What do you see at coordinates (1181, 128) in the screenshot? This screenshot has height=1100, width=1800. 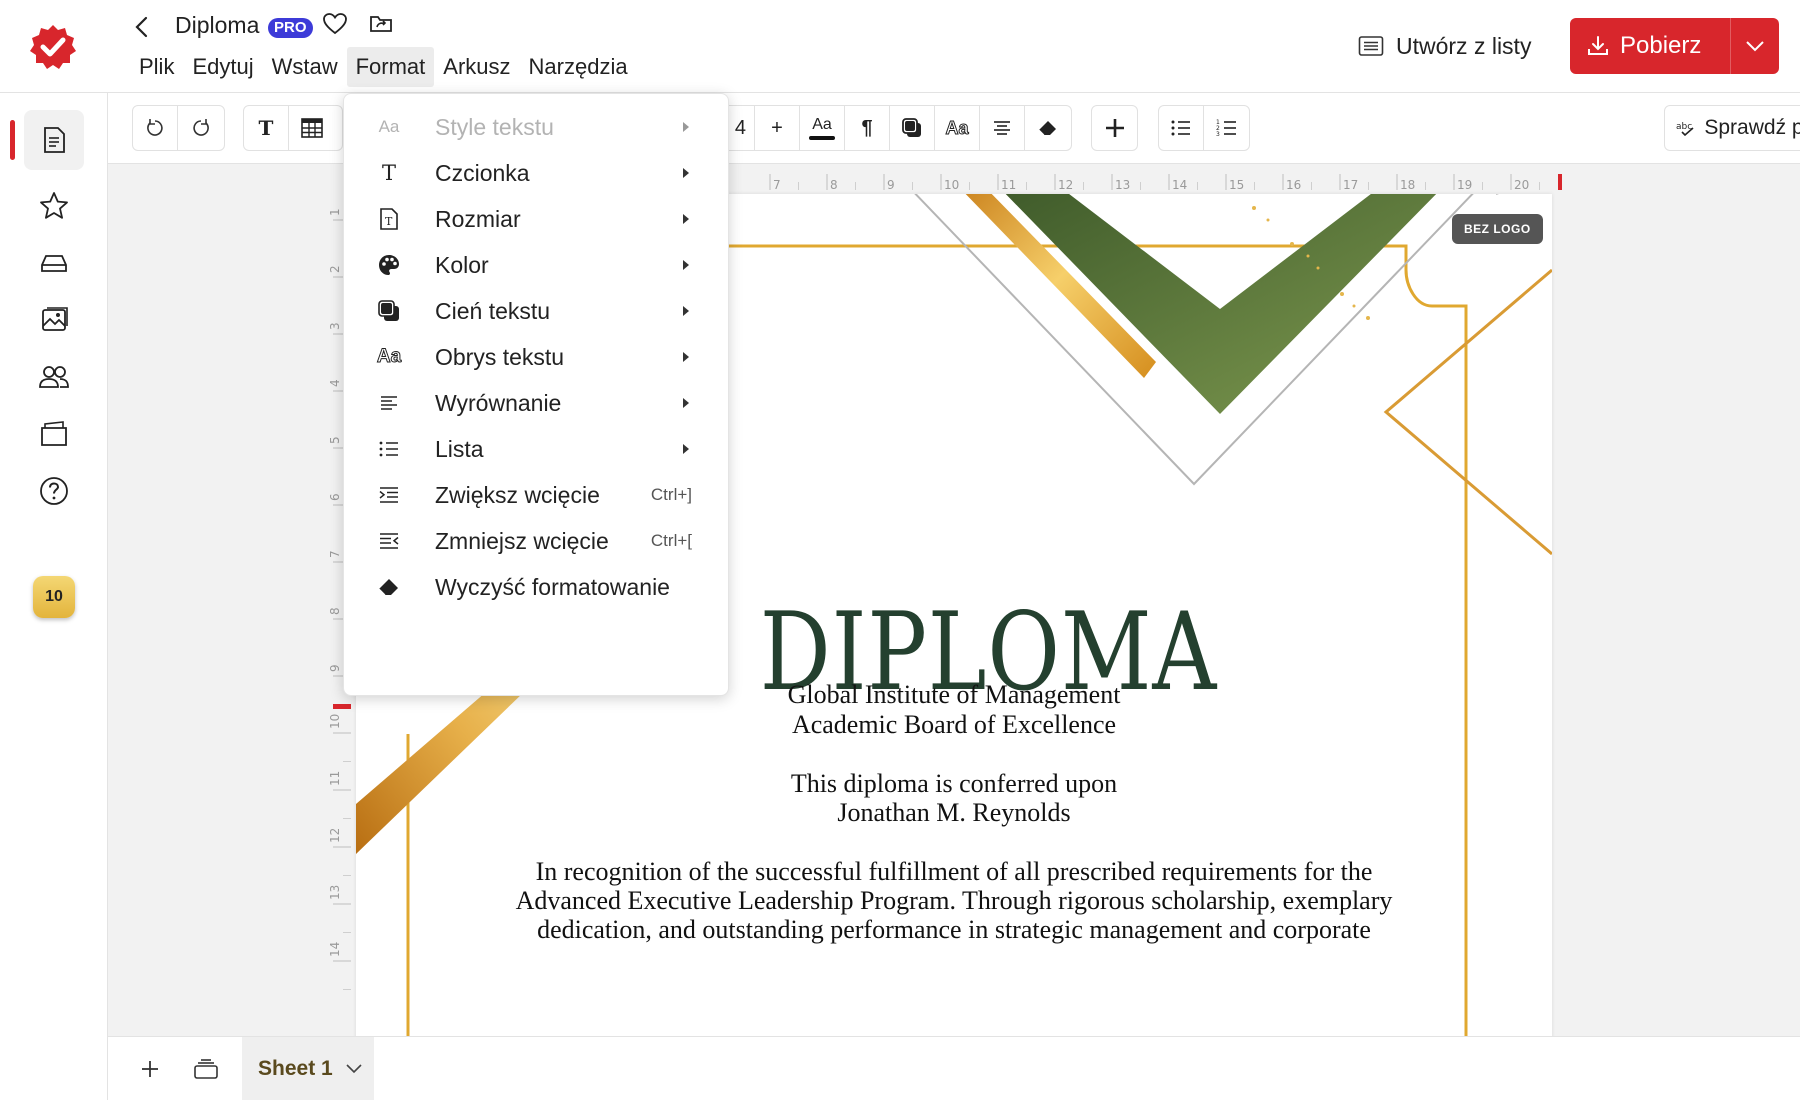 I see `bullet-list-button` at bounding box center [1181, 128].